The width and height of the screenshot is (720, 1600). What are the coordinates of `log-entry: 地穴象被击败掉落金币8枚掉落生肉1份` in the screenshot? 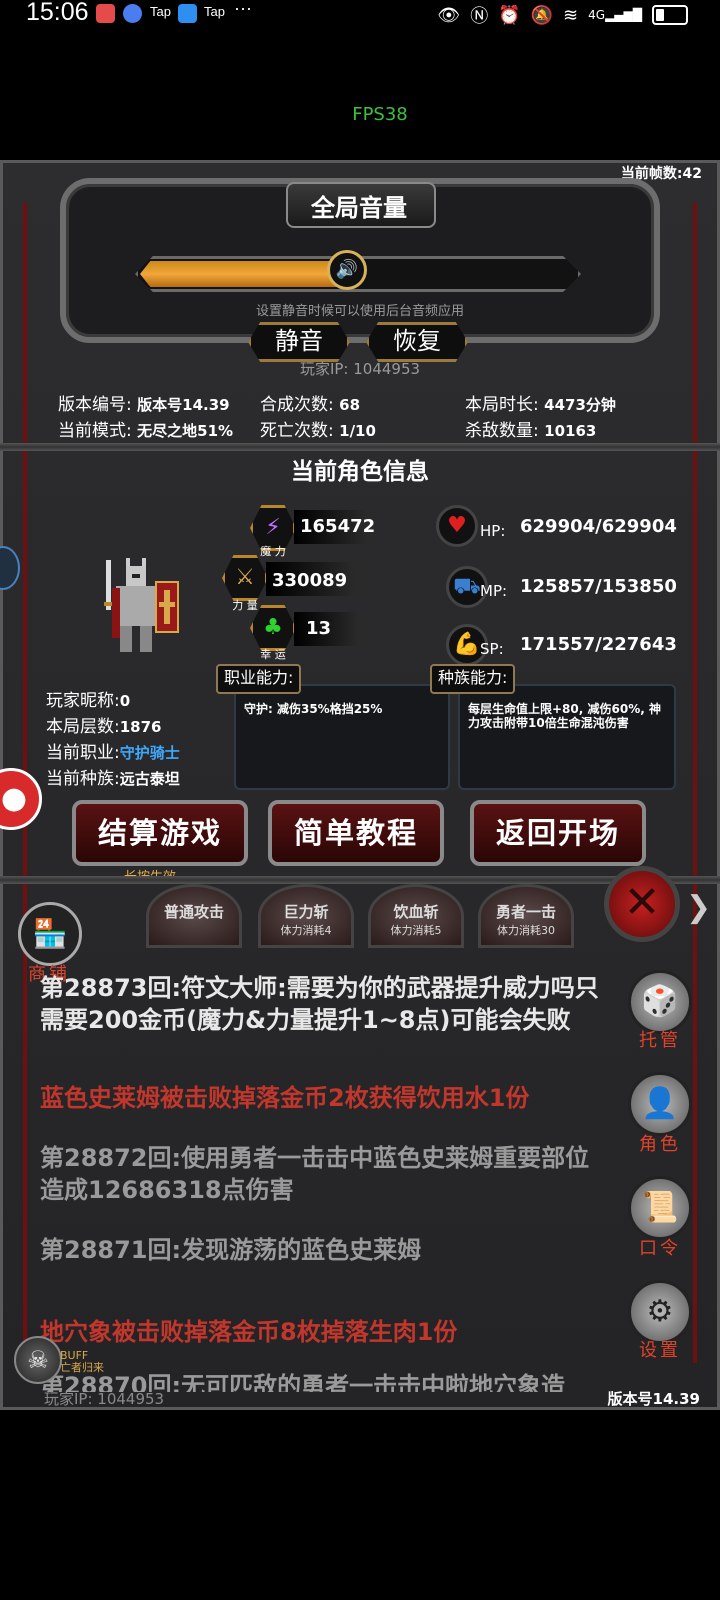 It's located at (249, 1332).